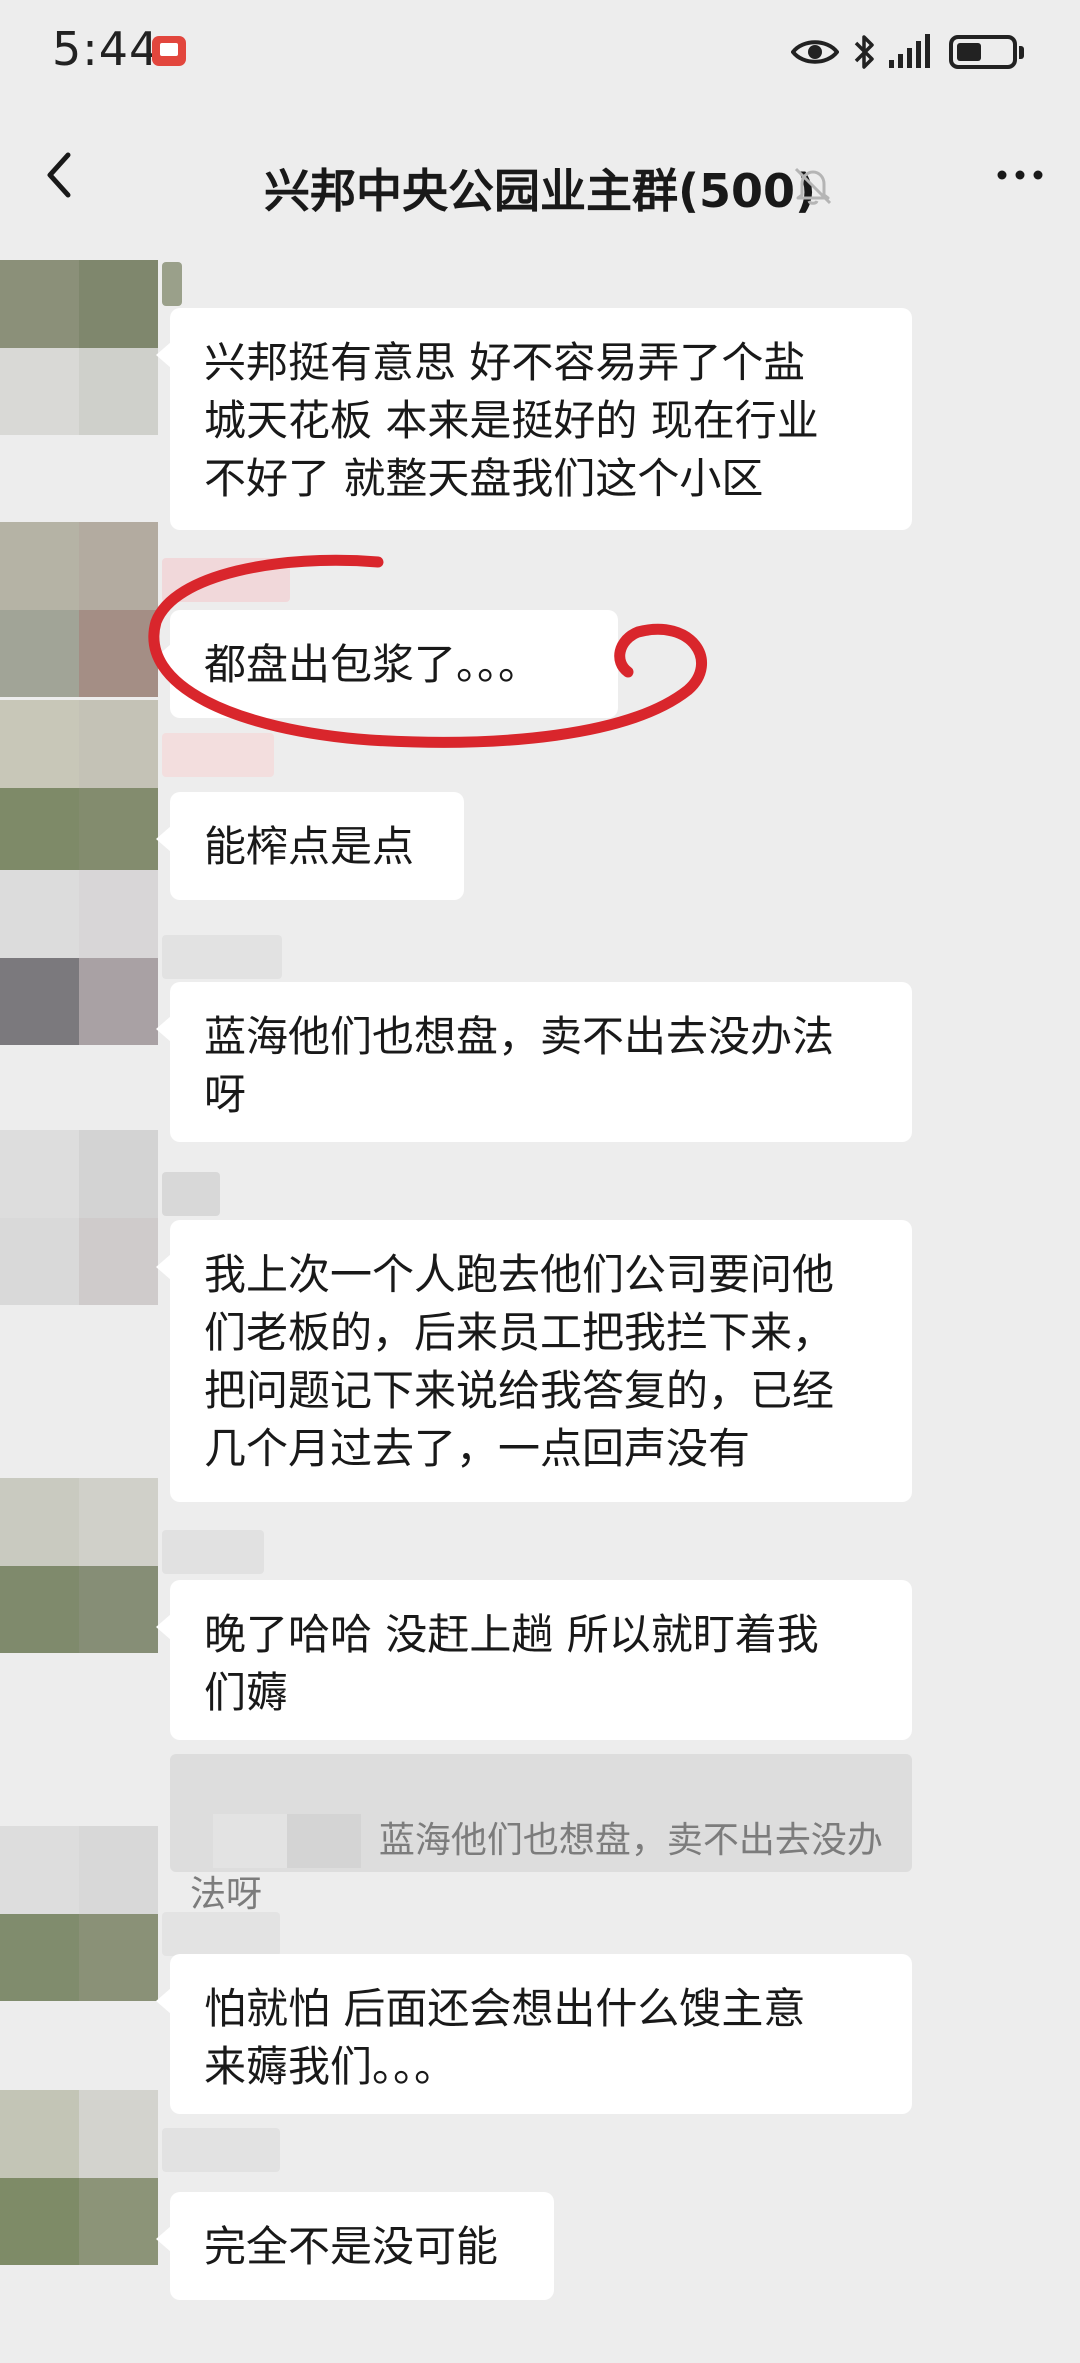  Describe the element at coordinates (286, 1841) in the screenshot. I see `quote-sender-blur` at that location.